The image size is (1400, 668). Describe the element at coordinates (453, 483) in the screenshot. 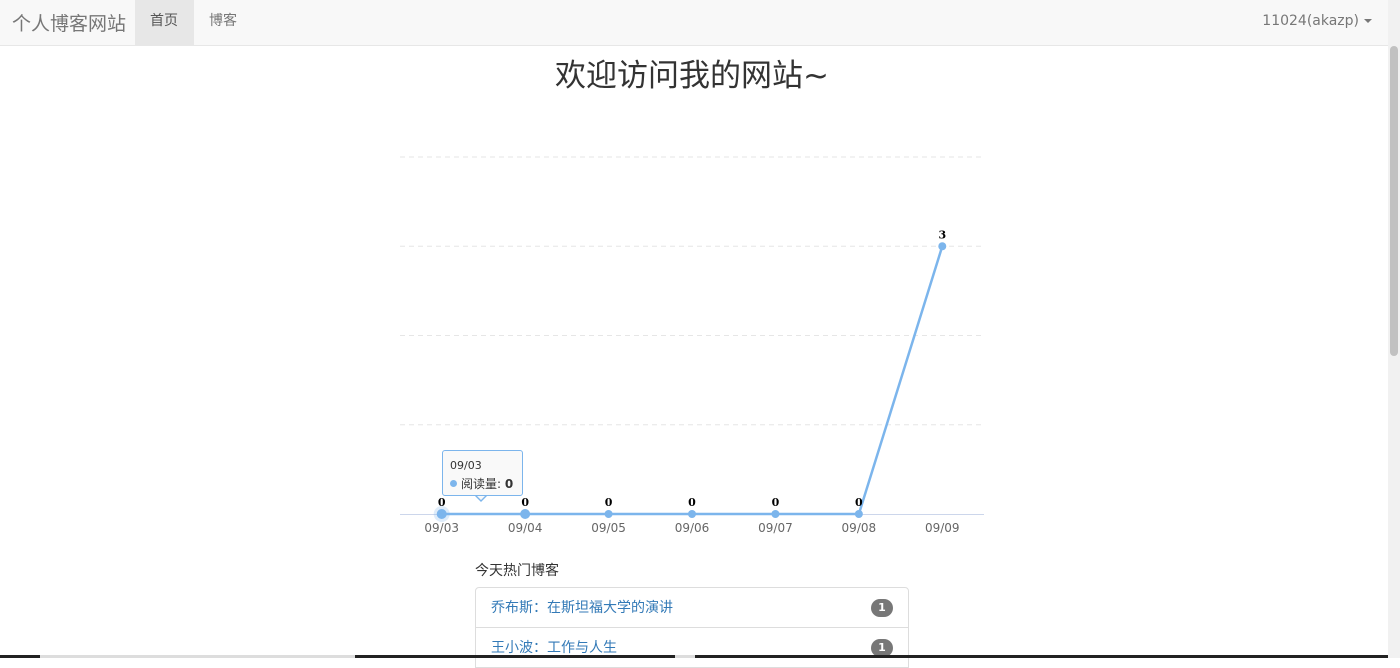

I see `series-dot-icon` at that location.